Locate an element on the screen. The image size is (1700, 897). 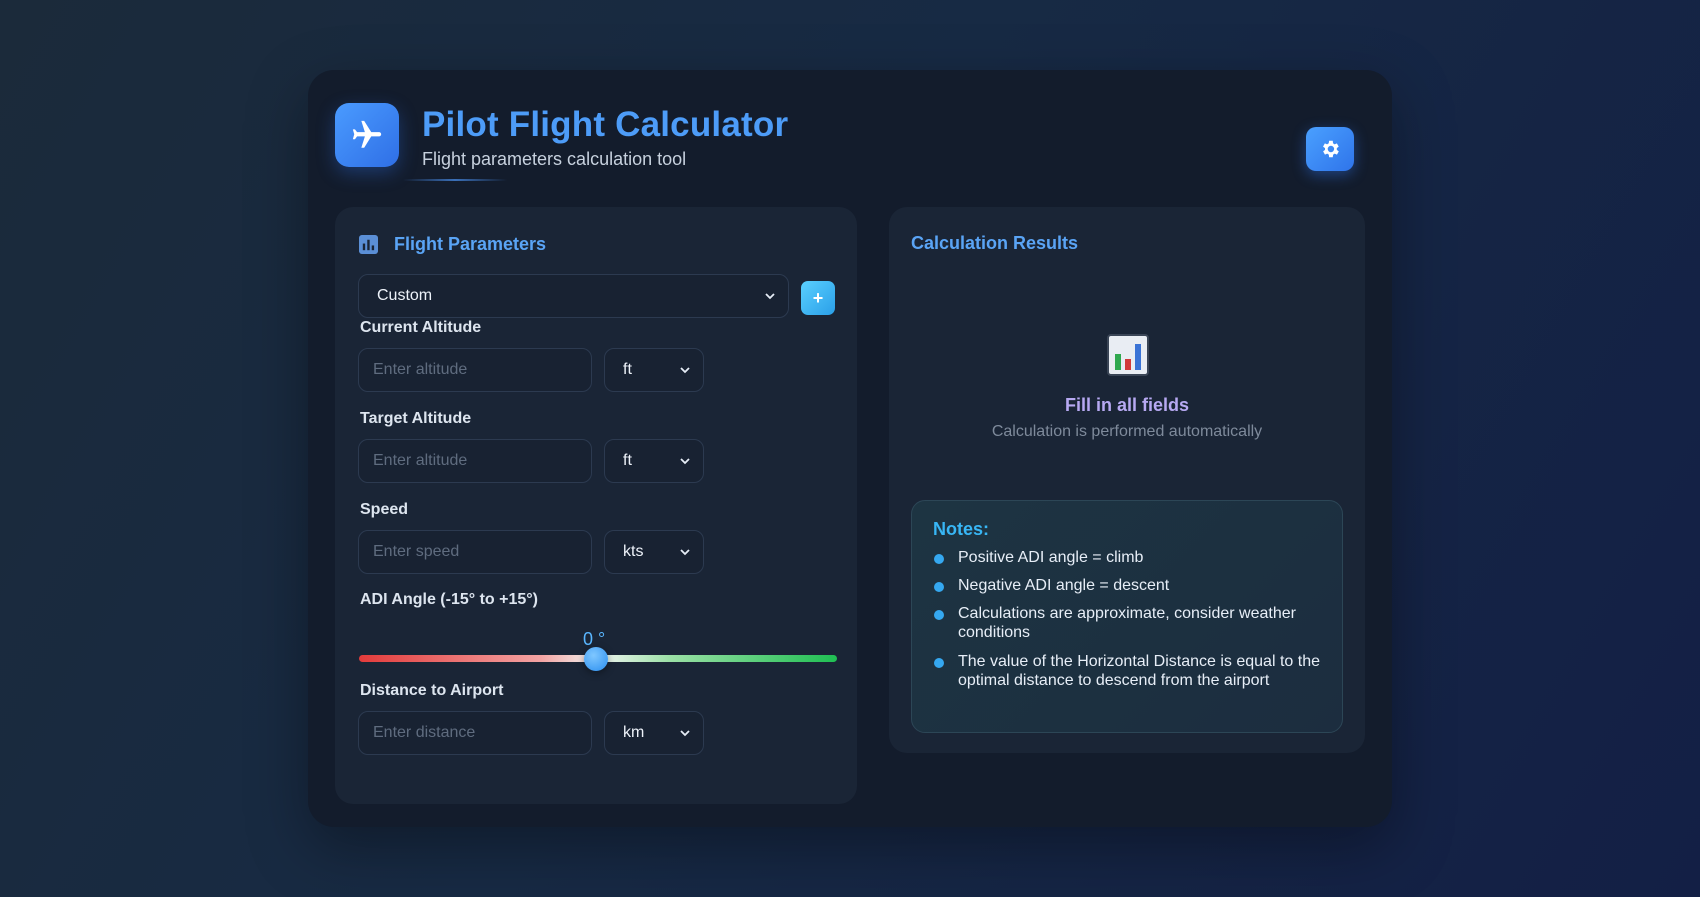
add-preset-button: + is located at coordinates (818, 298).